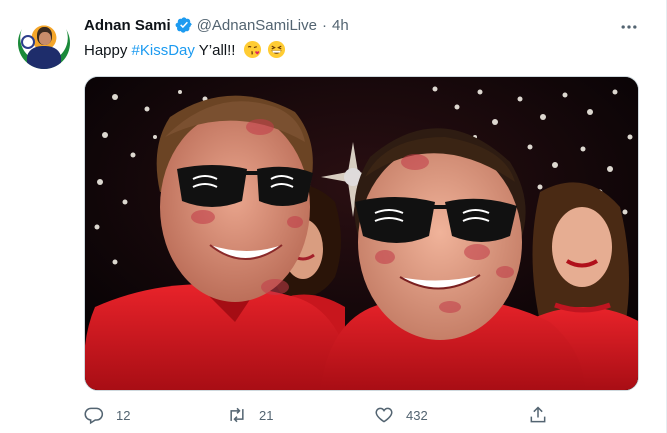 Image resolution: width=667 pixels, height=433 pixels. I want to click on tweet-header: Adnan Sami @AdnanSamiLive · 4h, so click(216, 25).